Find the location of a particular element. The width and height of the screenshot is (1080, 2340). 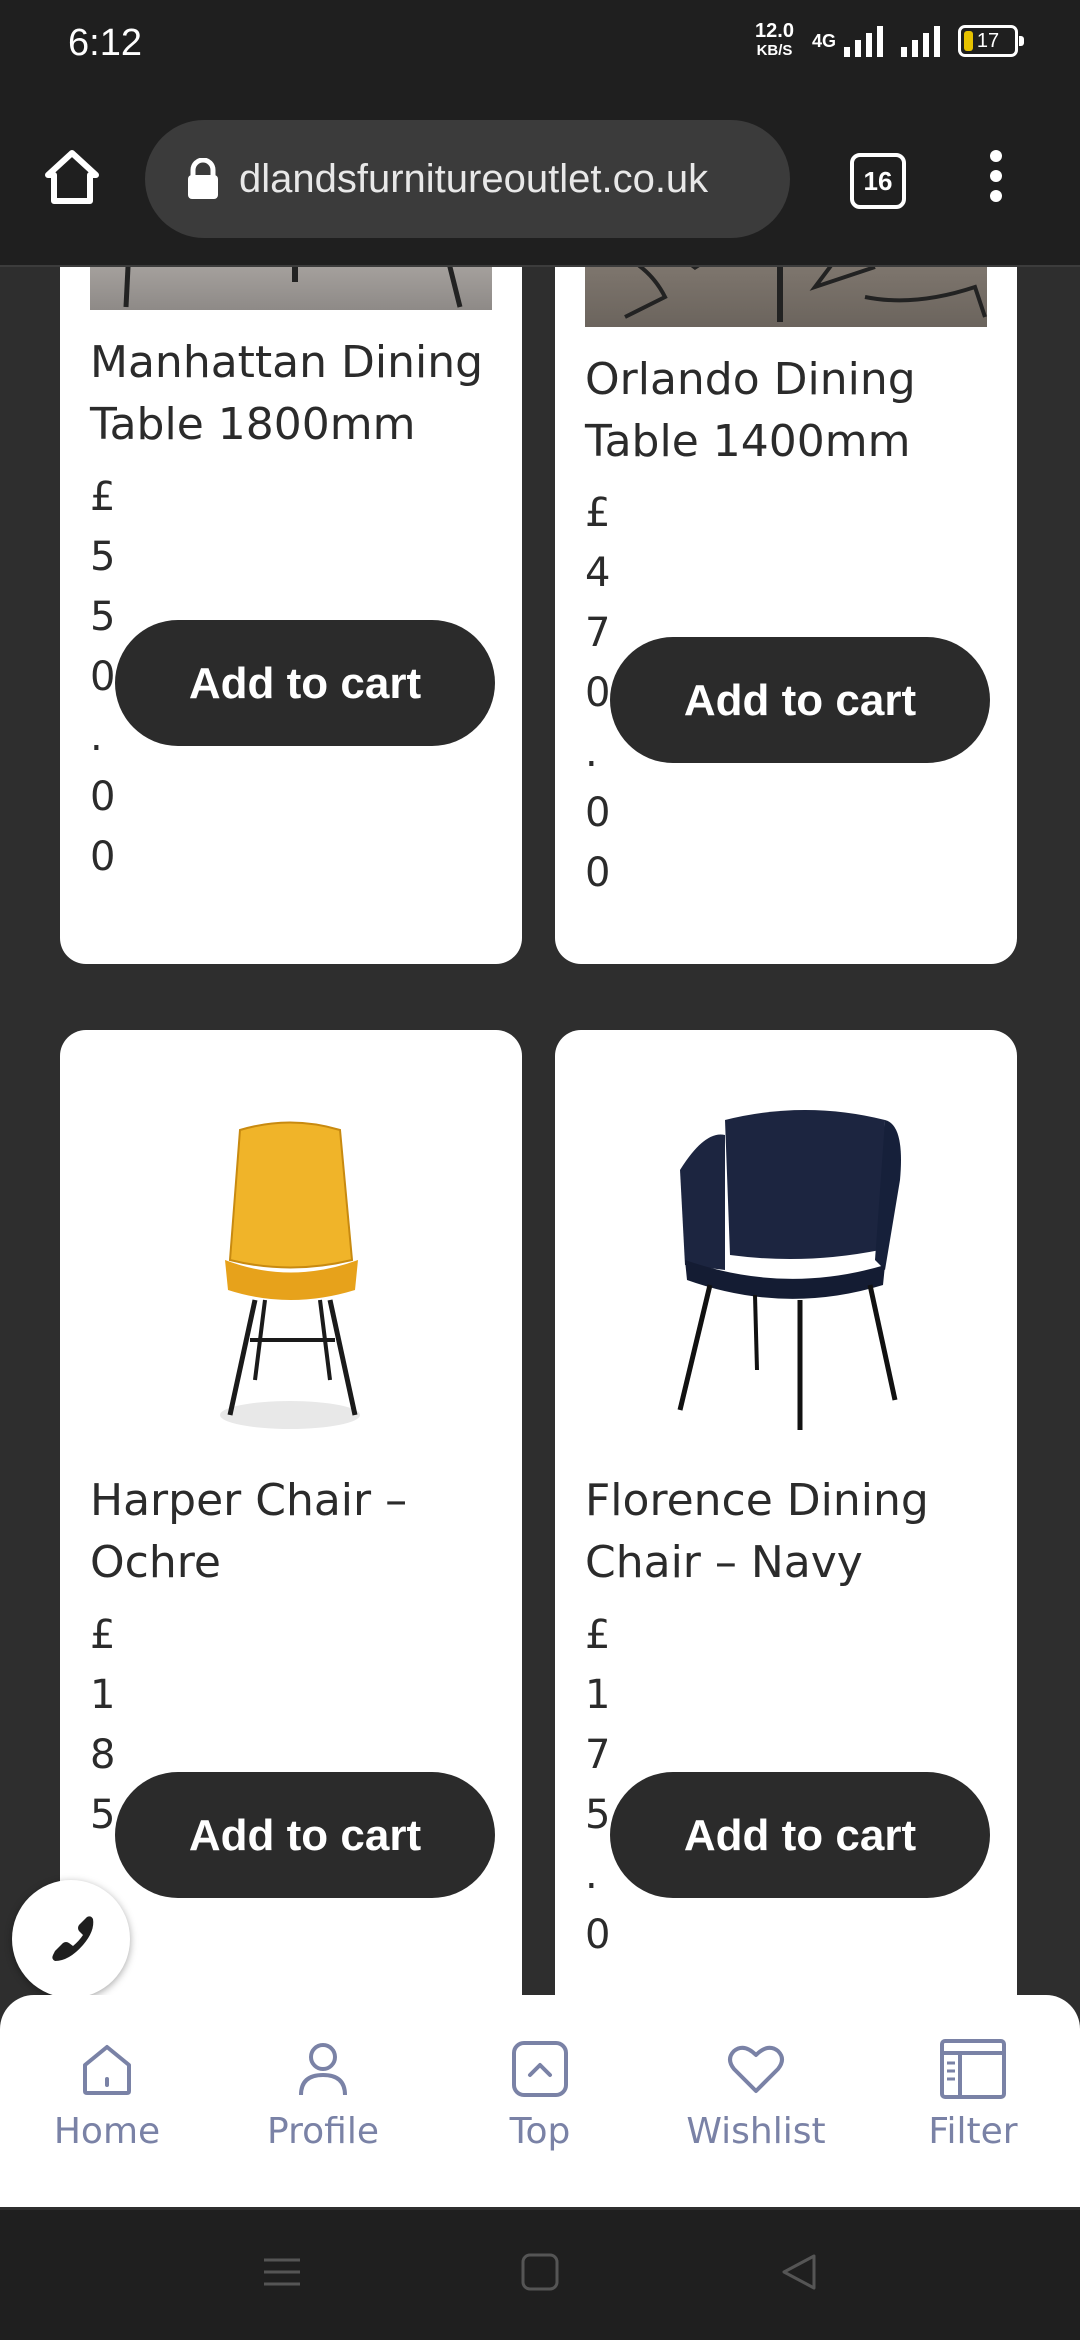

status-bar: 6:12 12.0 KB/S 4G 17 is located at coordinates (540, 47).